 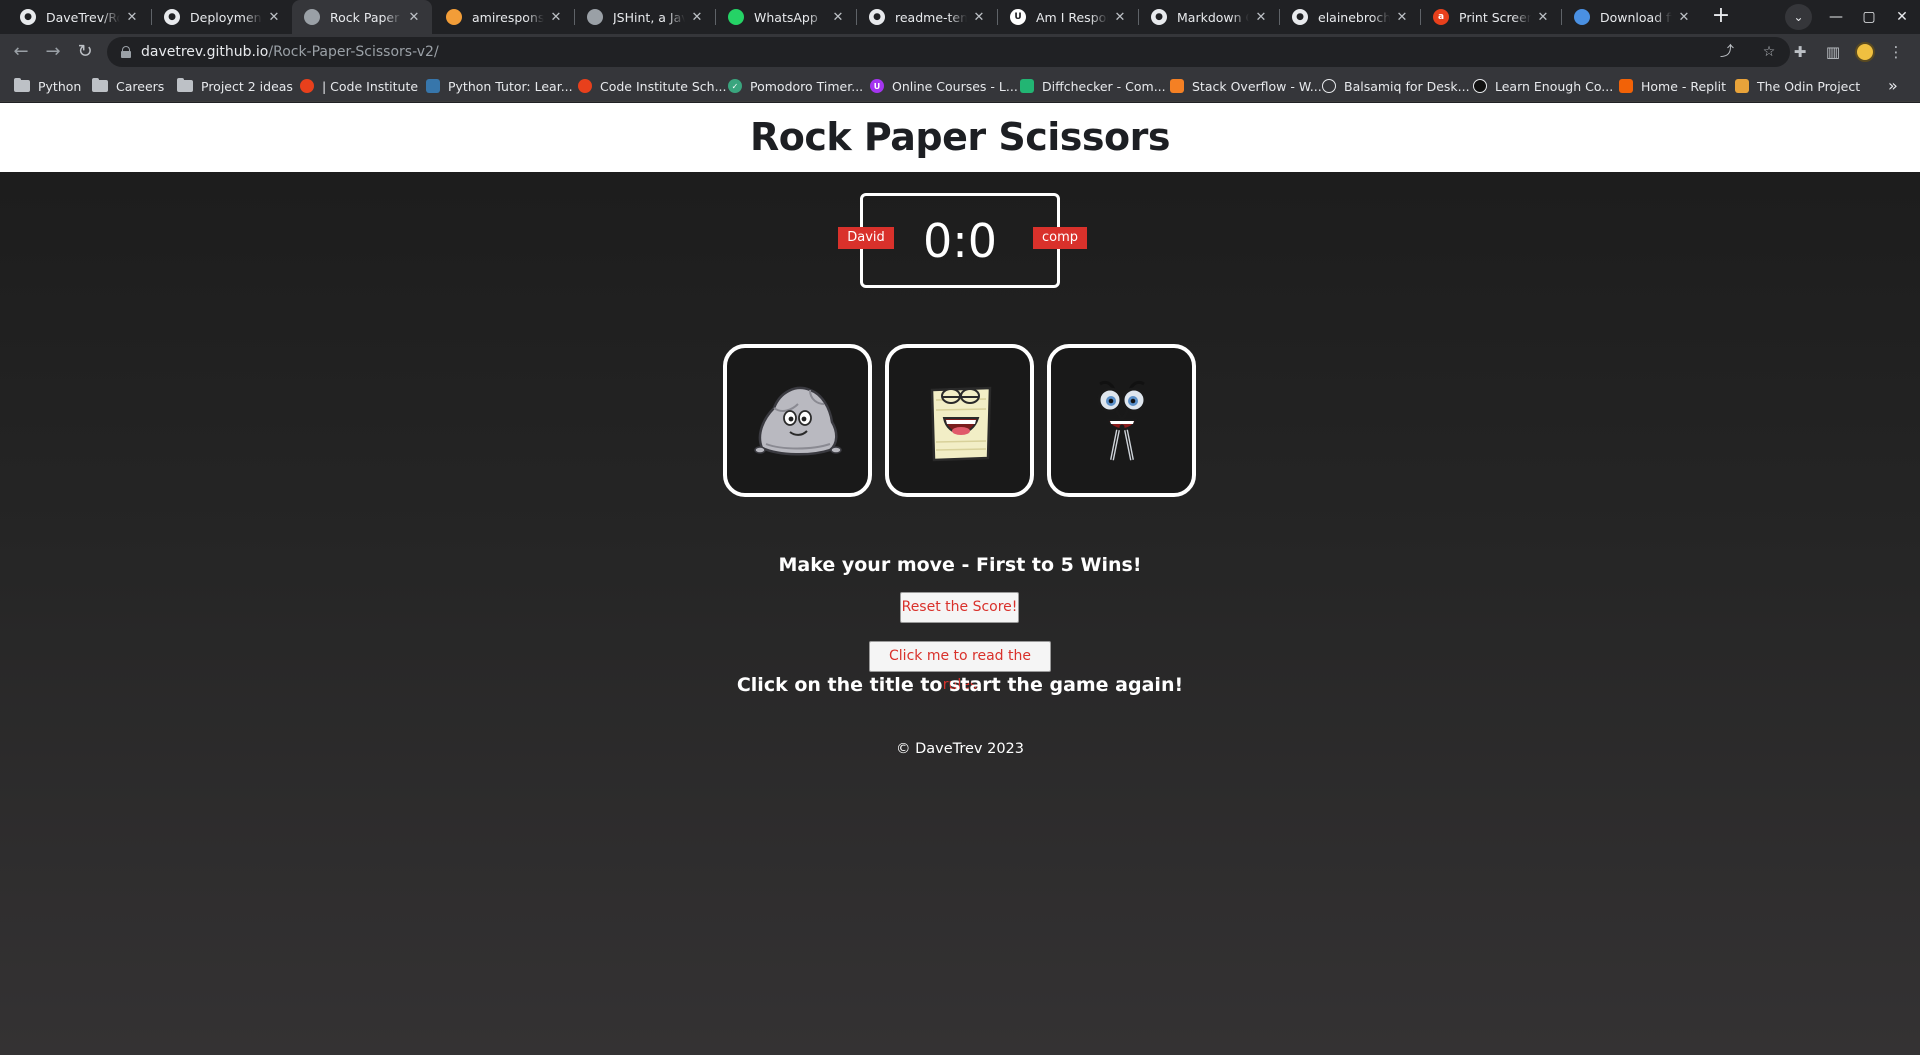 I want to click on bookmark-python: Python, so click(x=47, y=86).